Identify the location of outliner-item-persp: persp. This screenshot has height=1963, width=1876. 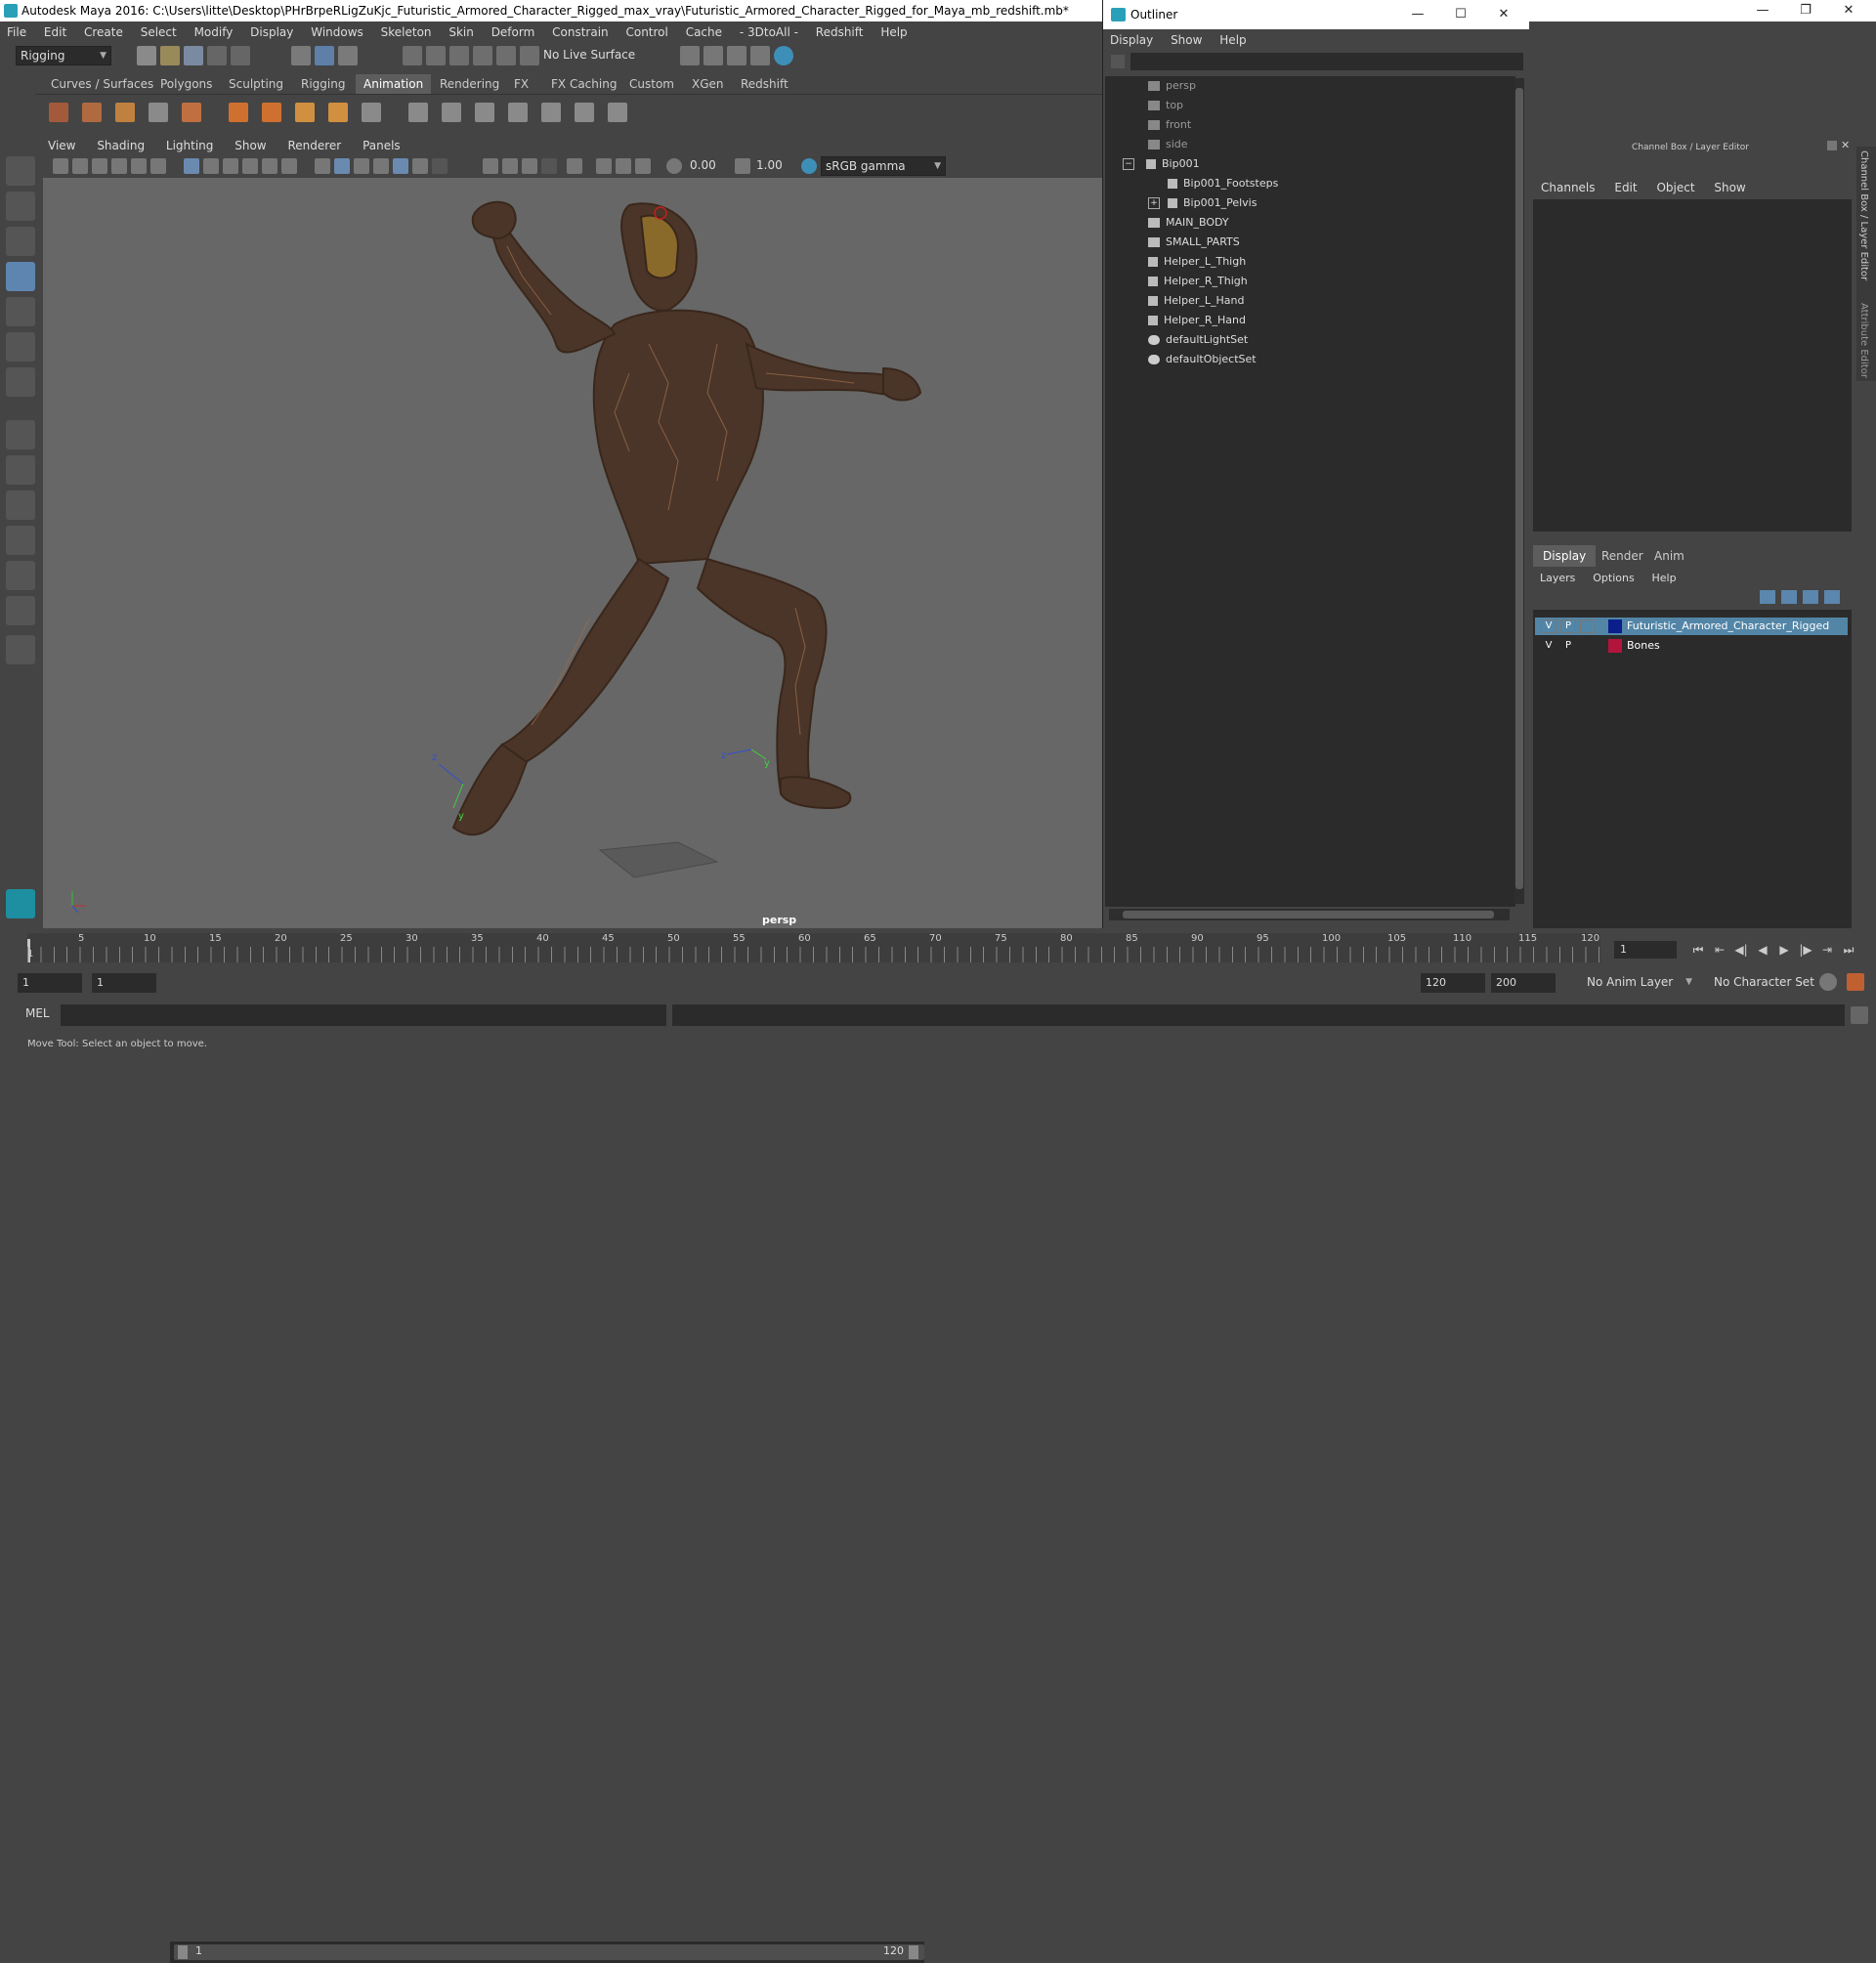
(1172, 86).